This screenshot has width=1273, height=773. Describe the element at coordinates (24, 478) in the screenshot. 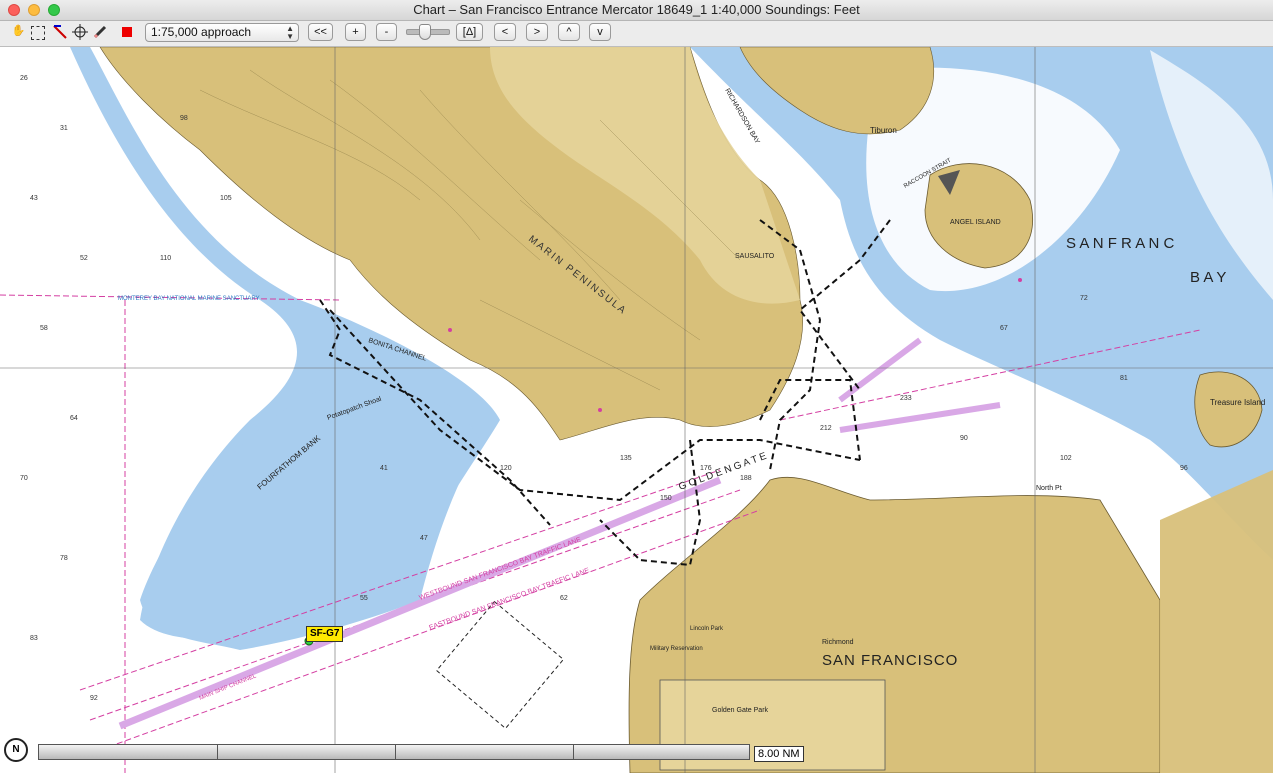

I see `sounding: 70` at that location.